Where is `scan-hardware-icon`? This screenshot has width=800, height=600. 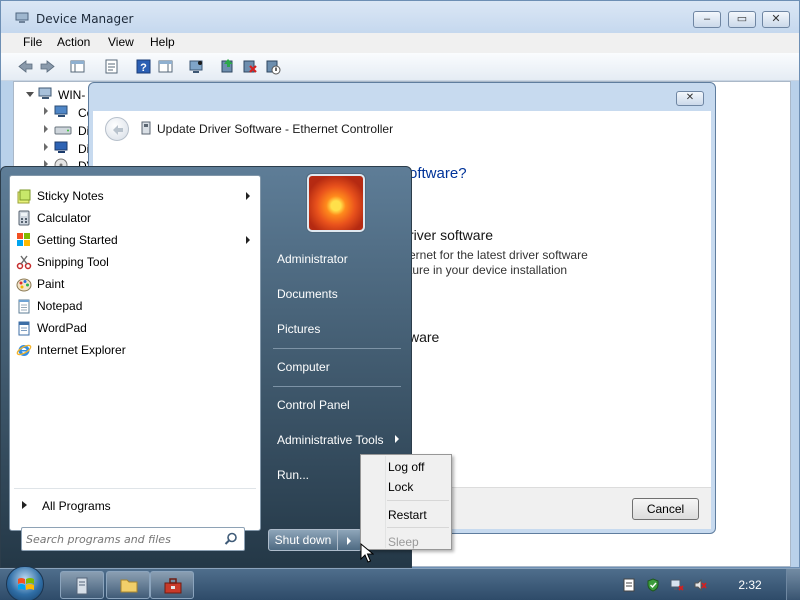 scan-hardware-icon is located at coordinates (196, 66).